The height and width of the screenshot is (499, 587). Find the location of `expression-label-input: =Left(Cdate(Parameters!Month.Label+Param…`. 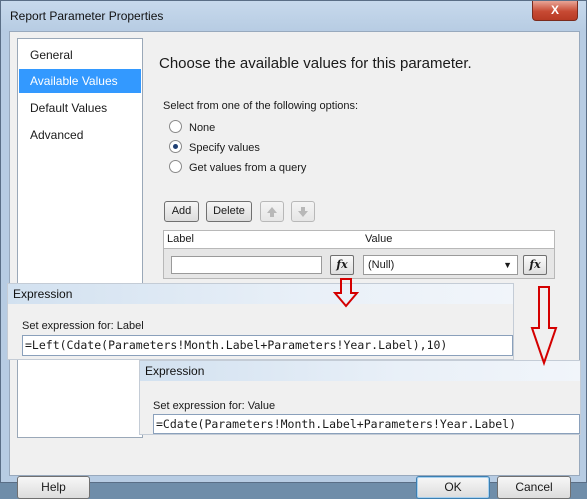

expression-label-input: =Left(Cdate(Parameters!Month.Label+Param… is located at coordinates (267, 345).